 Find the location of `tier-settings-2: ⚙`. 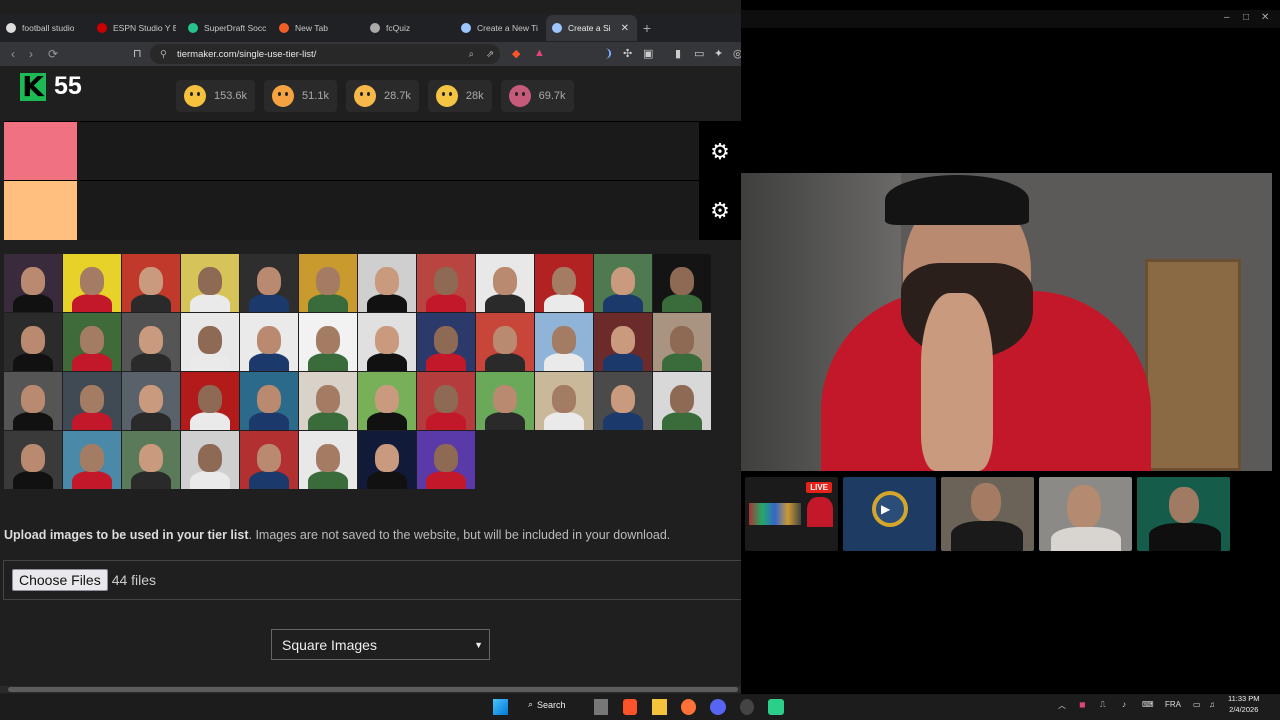

tier-settings-2: ⚙ is located at coordinates (720, 210).